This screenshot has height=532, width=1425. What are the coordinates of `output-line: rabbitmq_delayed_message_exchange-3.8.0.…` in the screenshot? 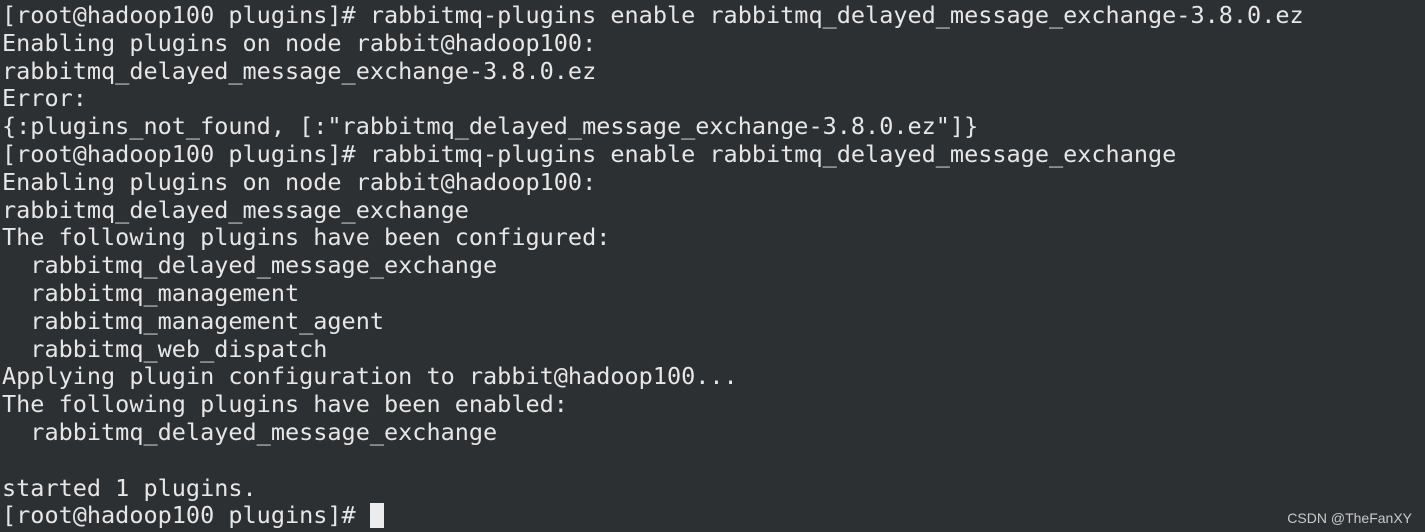 It's located at (299, 70).